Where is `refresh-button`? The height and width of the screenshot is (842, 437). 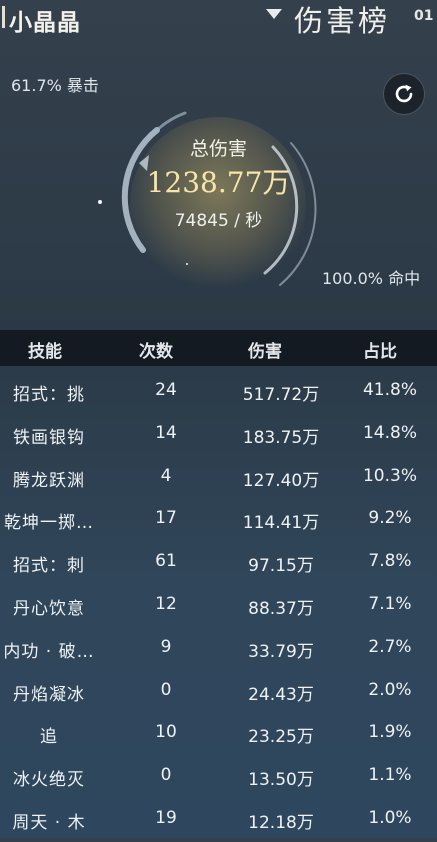 refresh-button is located at coordinates (404, 94).